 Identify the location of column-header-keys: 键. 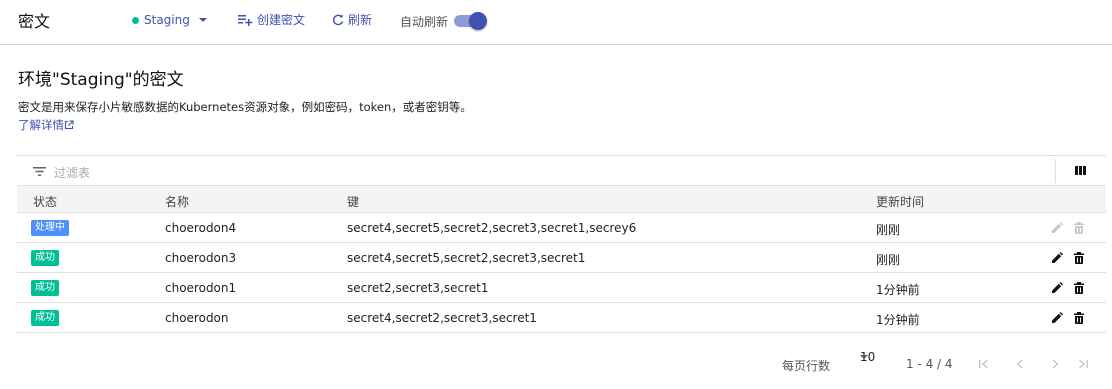
(353, 201).